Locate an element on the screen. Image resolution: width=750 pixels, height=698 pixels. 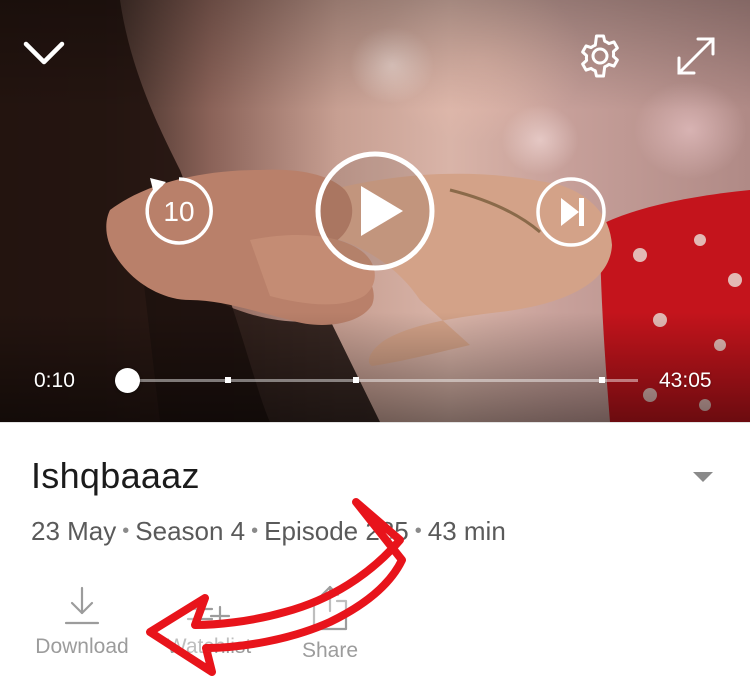
show-title: Ishqbaaaz is located at coordinates (115, 475).